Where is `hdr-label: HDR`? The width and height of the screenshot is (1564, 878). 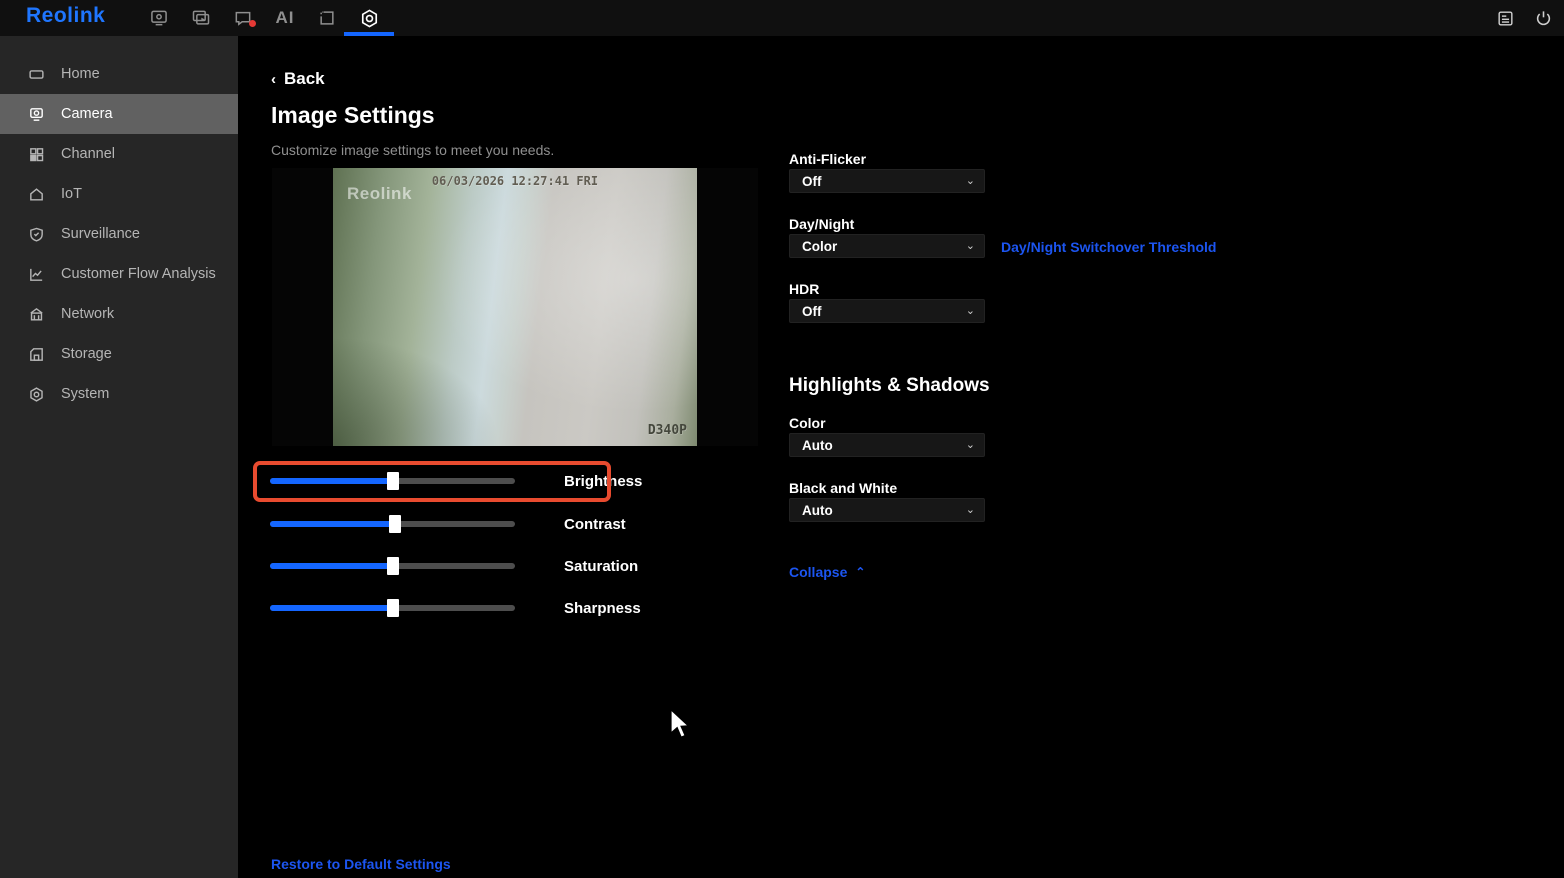 hdr-label: HDR is located at coordinates (804, 289).